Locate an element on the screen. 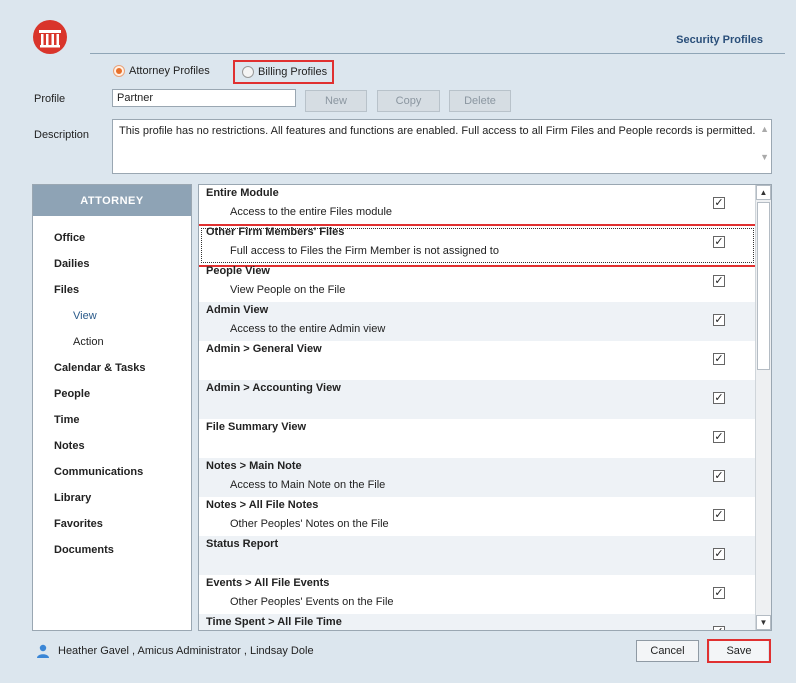  description-label: Description is located at coordinates (62, 135).